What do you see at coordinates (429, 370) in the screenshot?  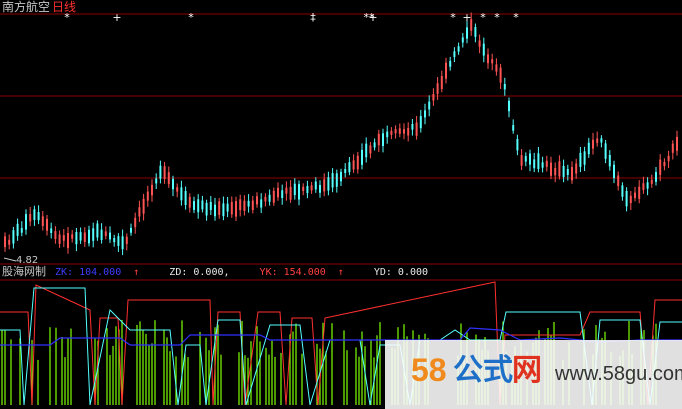 I see `watermark-digits: 58` at bounding box center [429, 370].